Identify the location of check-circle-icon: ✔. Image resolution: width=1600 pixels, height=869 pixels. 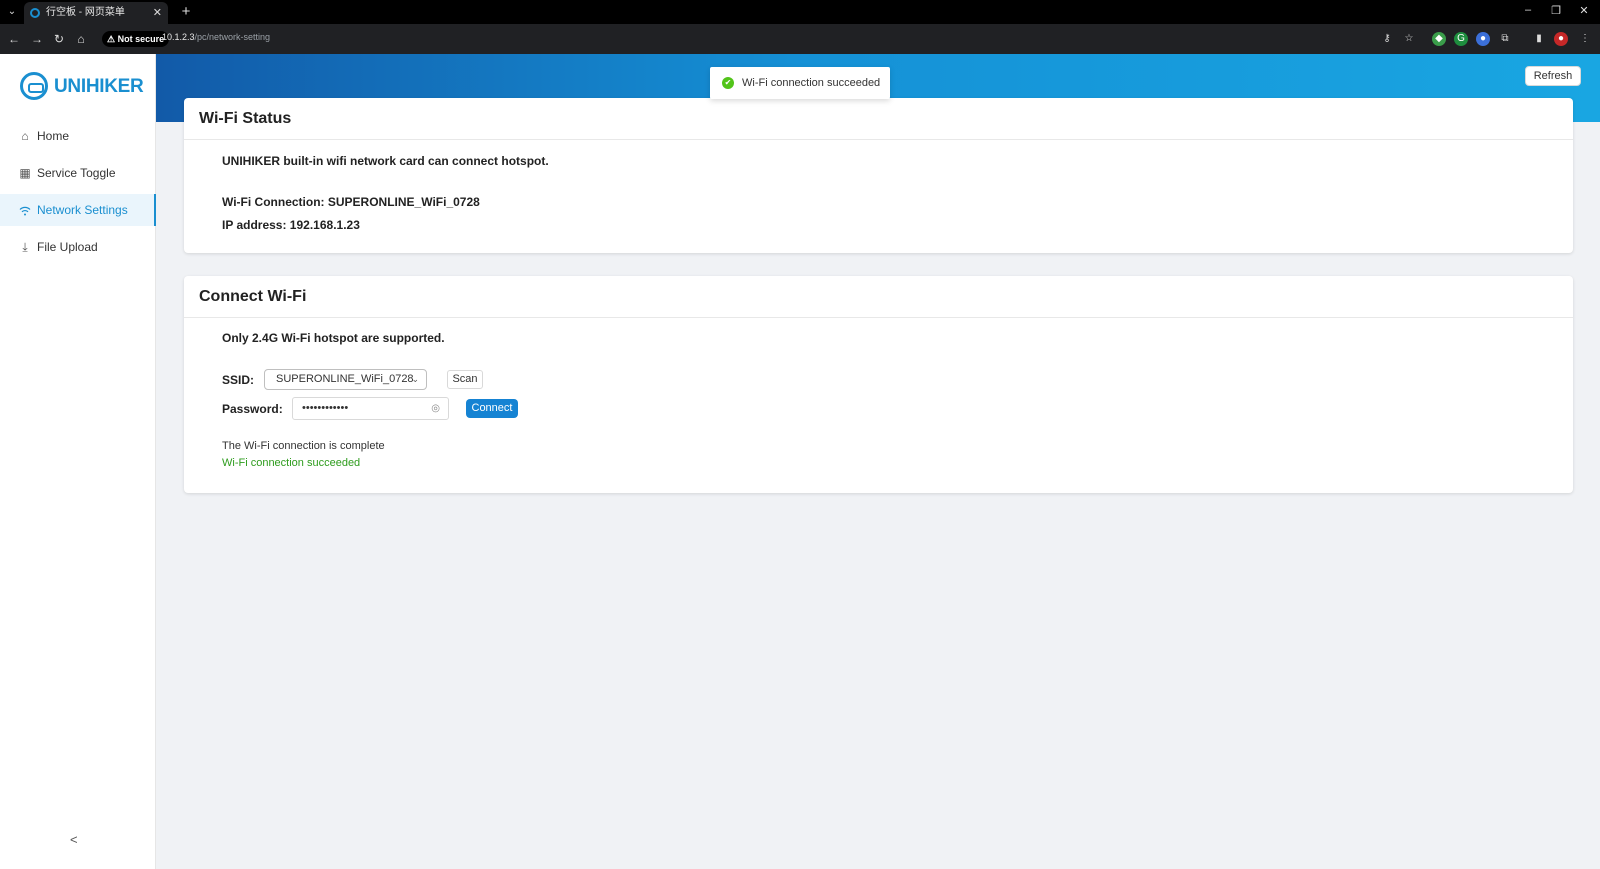
(728, 83).